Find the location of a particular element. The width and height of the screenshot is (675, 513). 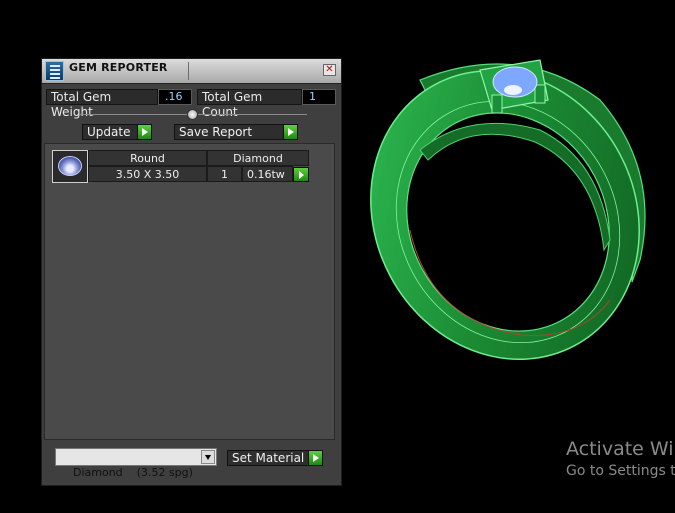

gem-thumbnail is located at coordinates (70, 166).